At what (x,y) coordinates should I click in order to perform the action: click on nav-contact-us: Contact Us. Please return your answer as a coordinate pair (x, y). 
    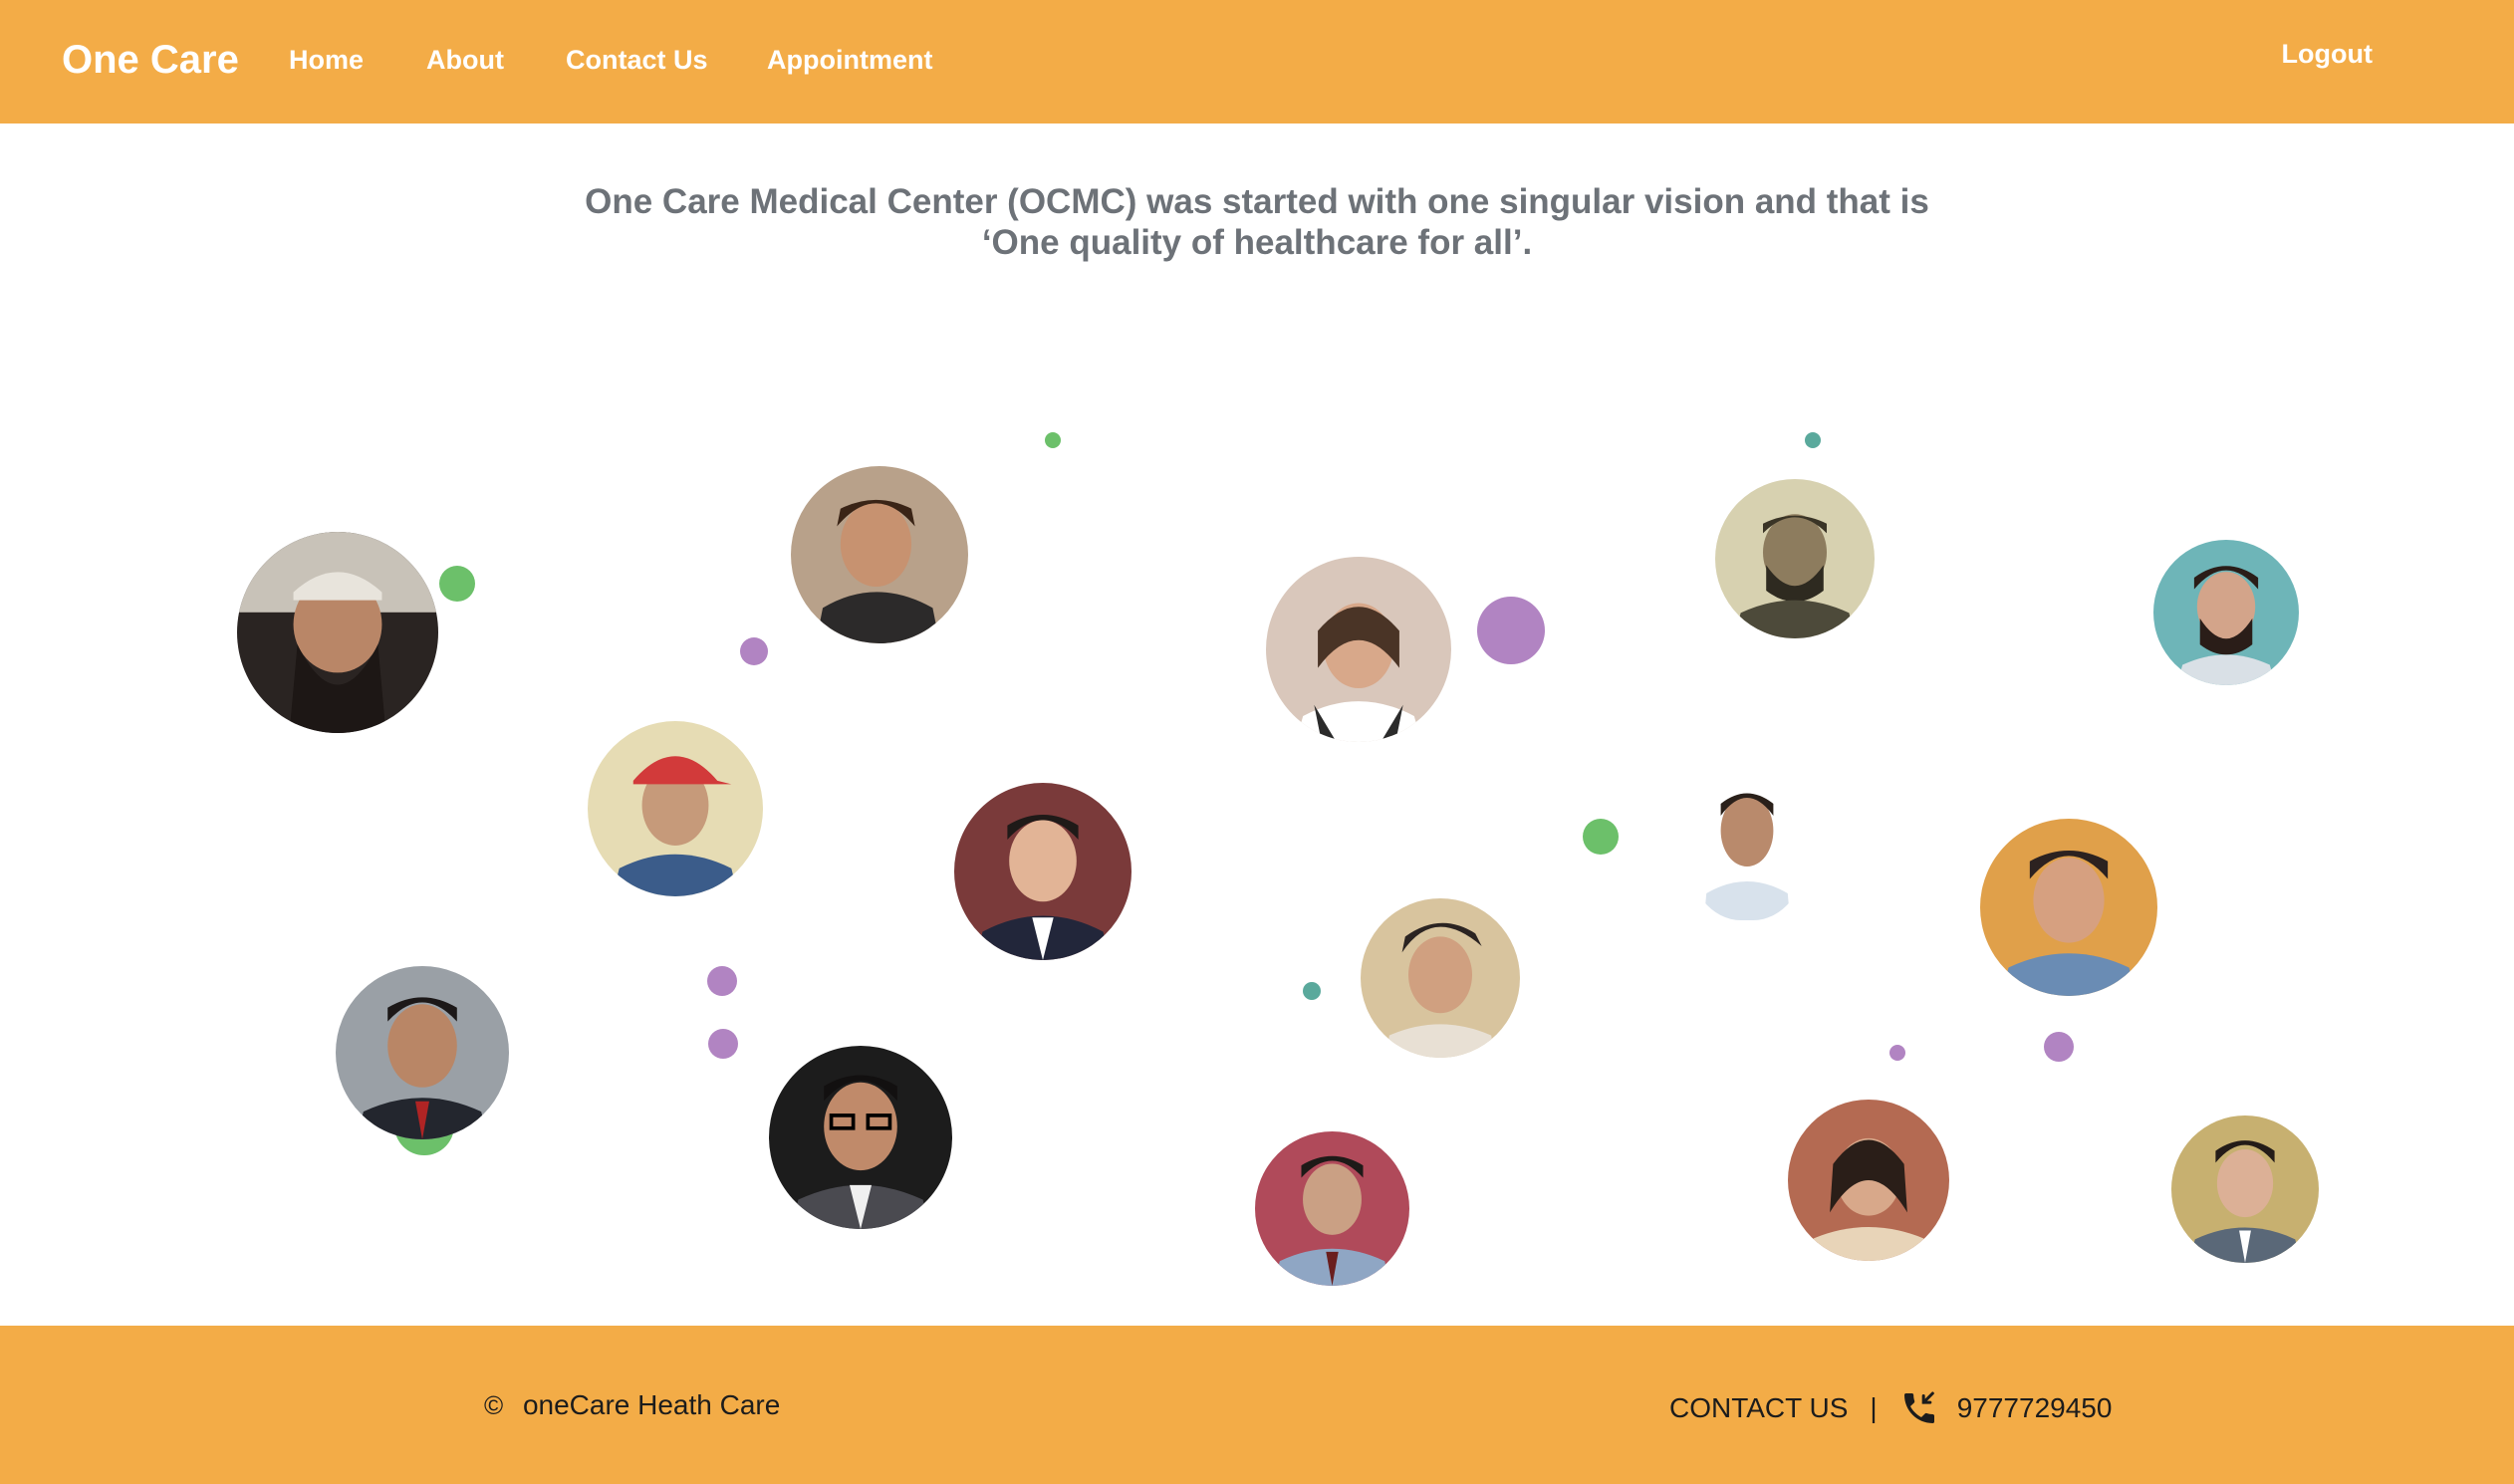
    Looking at the image, I should click on (637, 60).